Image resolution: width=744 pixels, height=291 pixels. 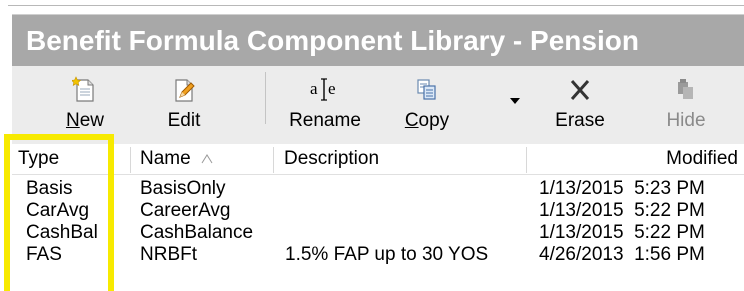 What do you see at coordinates (85, 105) in the screenshot?
I see `new-button: New` at bounding box center [85, 105].